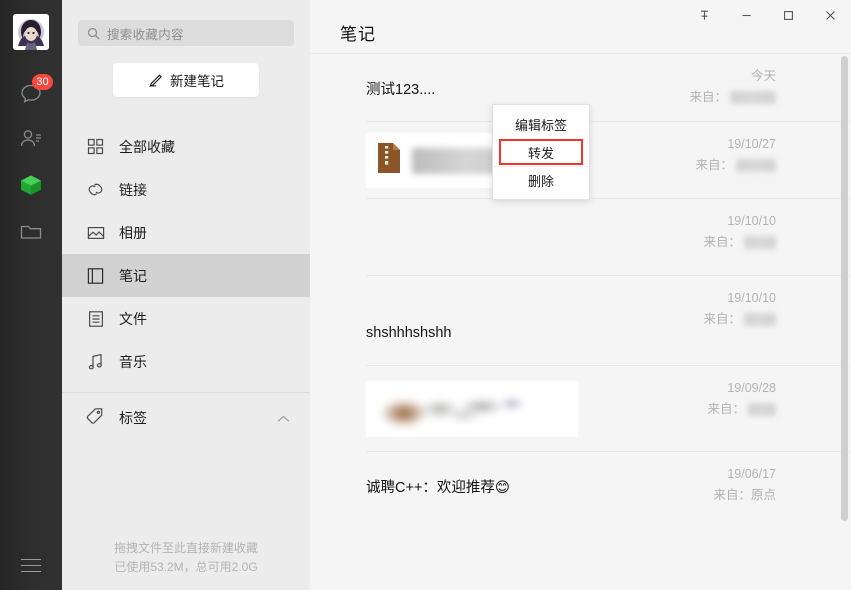 This screenshot has width=851, height=590. I want to click on vertical-scrollbar, so click(844, 311).